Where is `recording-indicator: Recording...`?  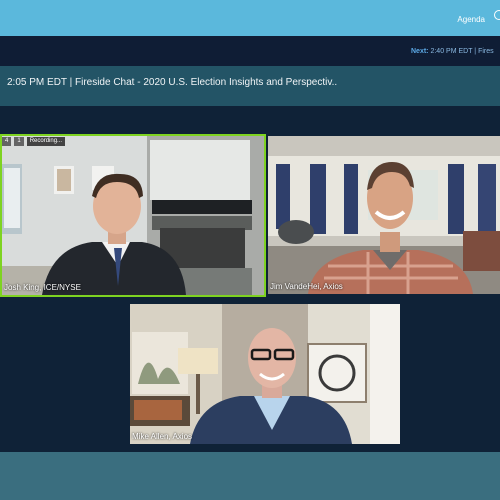 recording-indicator: Recording... is located at coordinates (46, 141).